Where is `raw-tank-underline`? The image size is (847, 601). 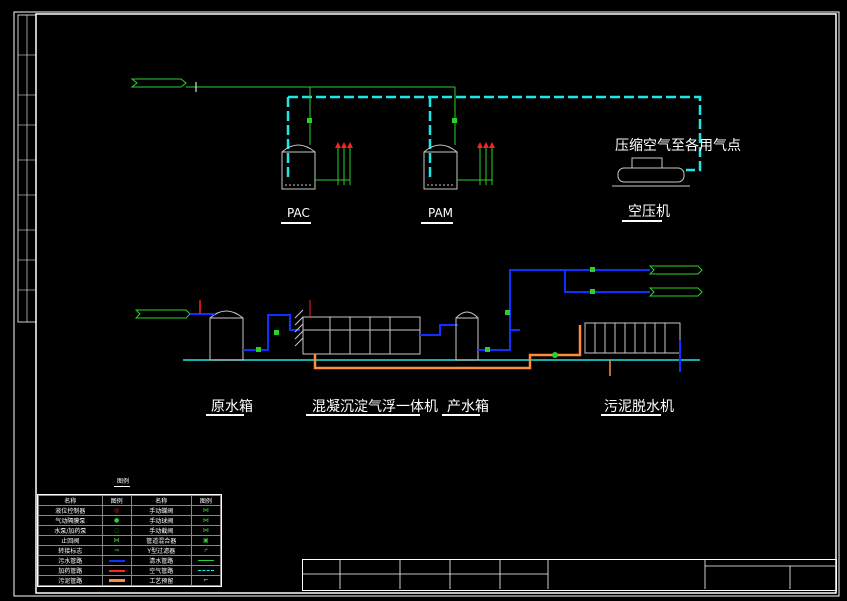 raw-tank-underline is located at coordinates (225, 415).